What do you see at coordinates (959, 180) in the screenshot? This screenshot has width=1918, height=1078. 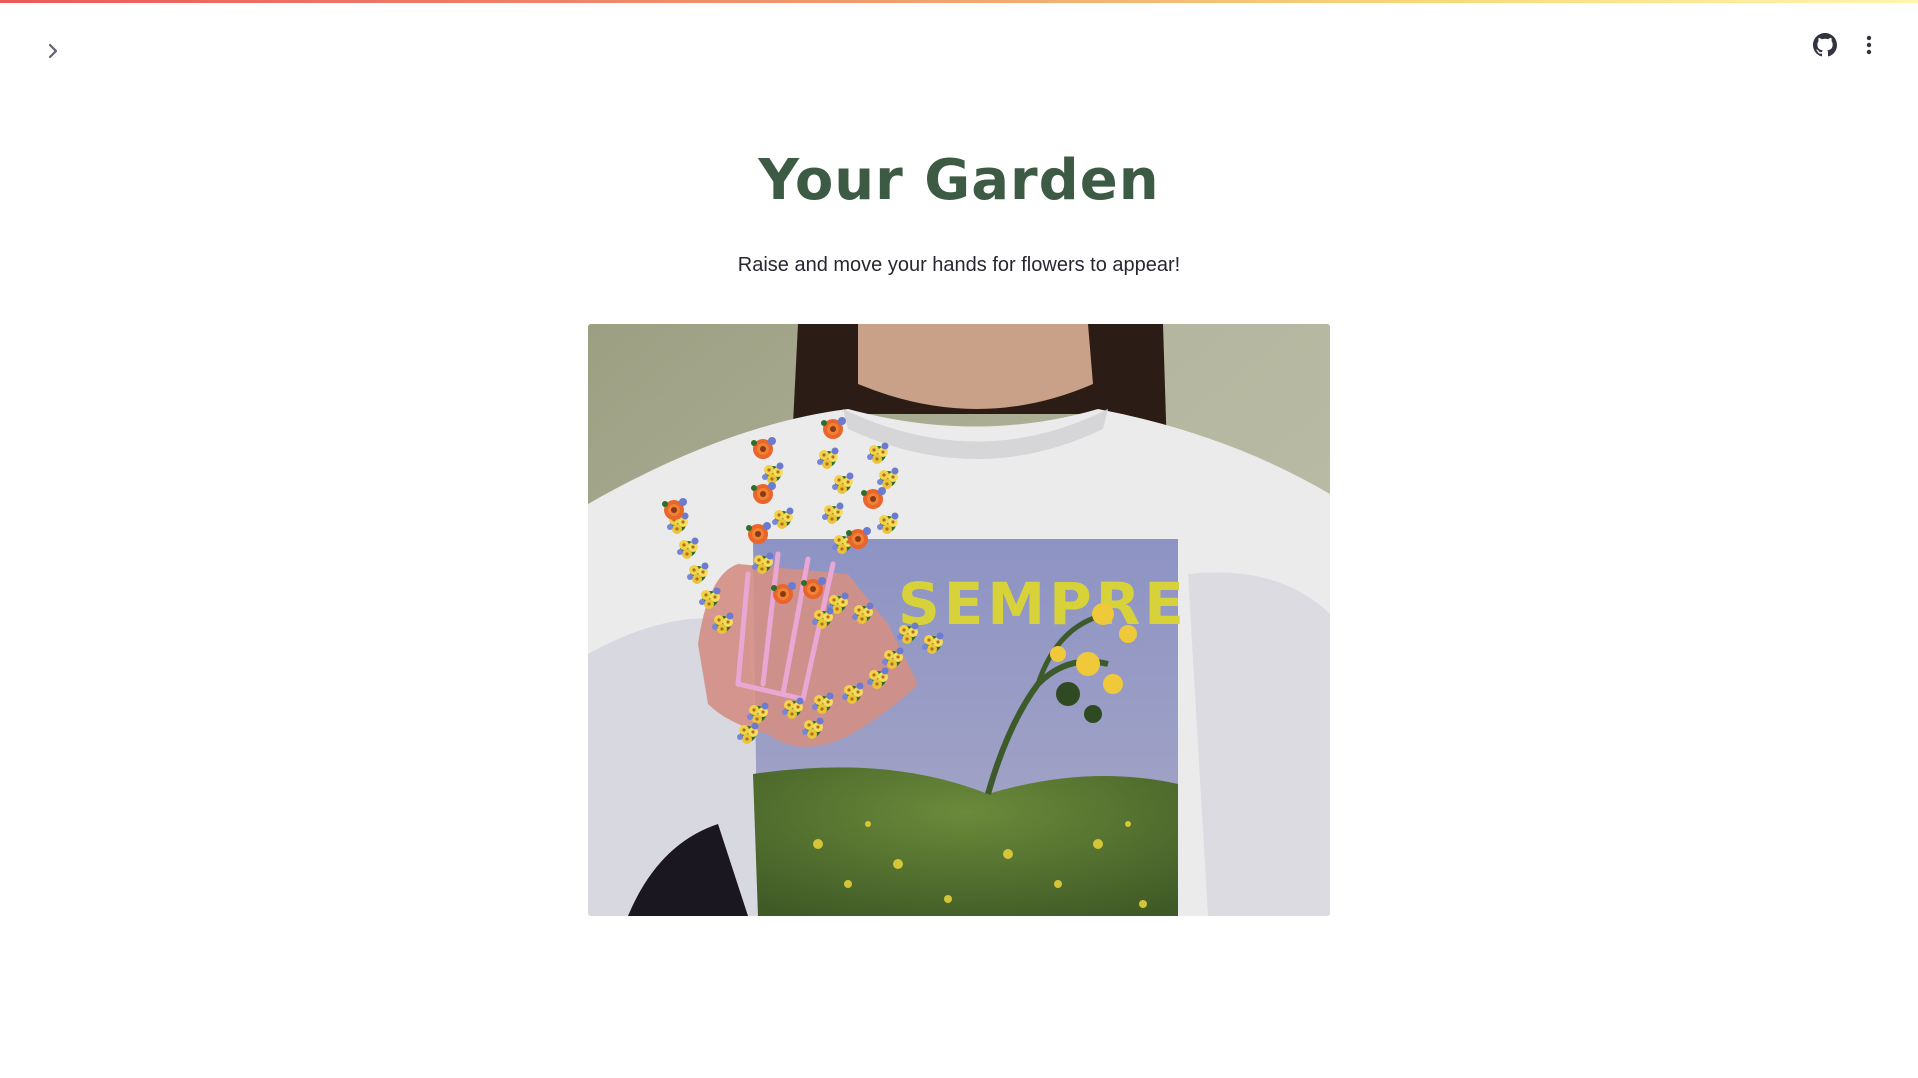 I see `page-title: Your Garden` at bounding box center [959, 180].